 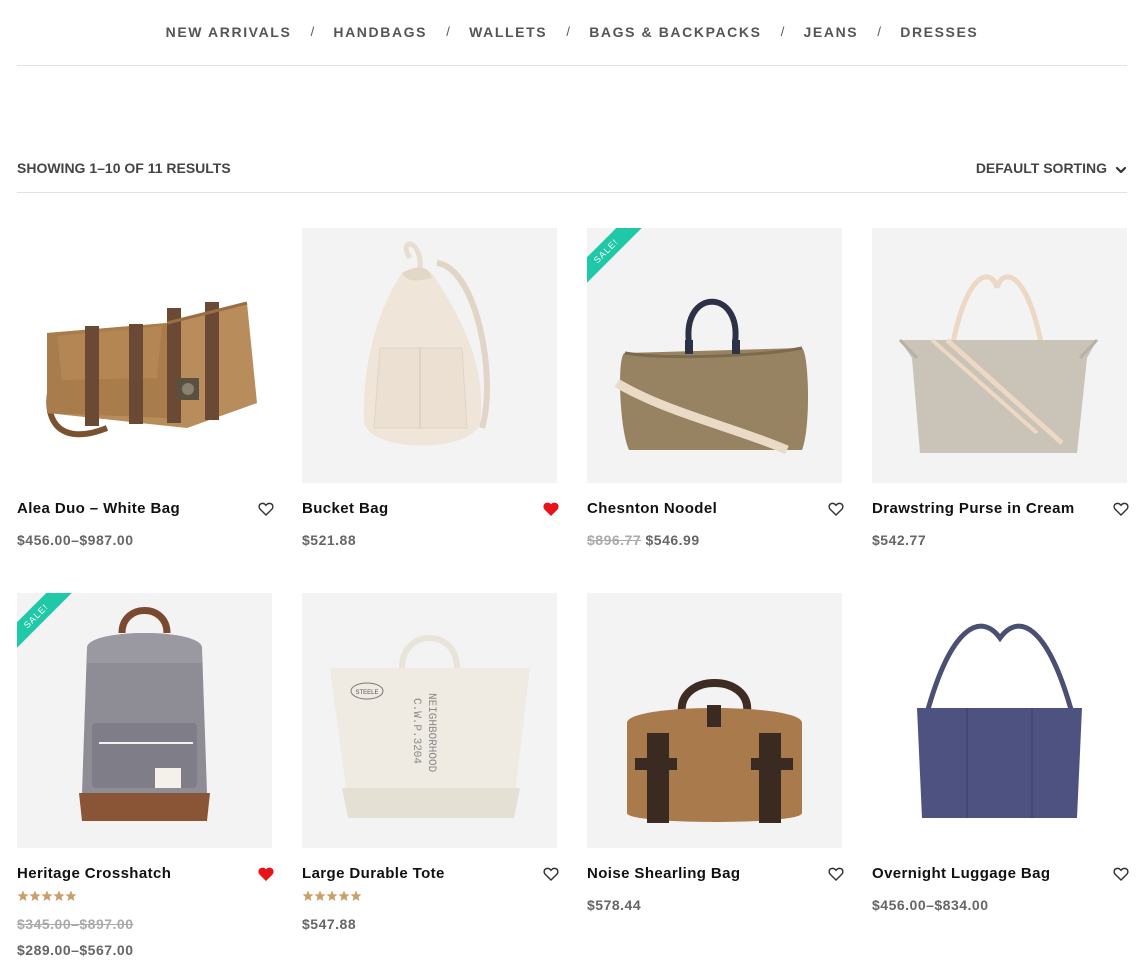 What do you see at coordinates (345, 509) in the screenshot?
I see `product-title: Bucket Bag` at bounding box center [345, 509].